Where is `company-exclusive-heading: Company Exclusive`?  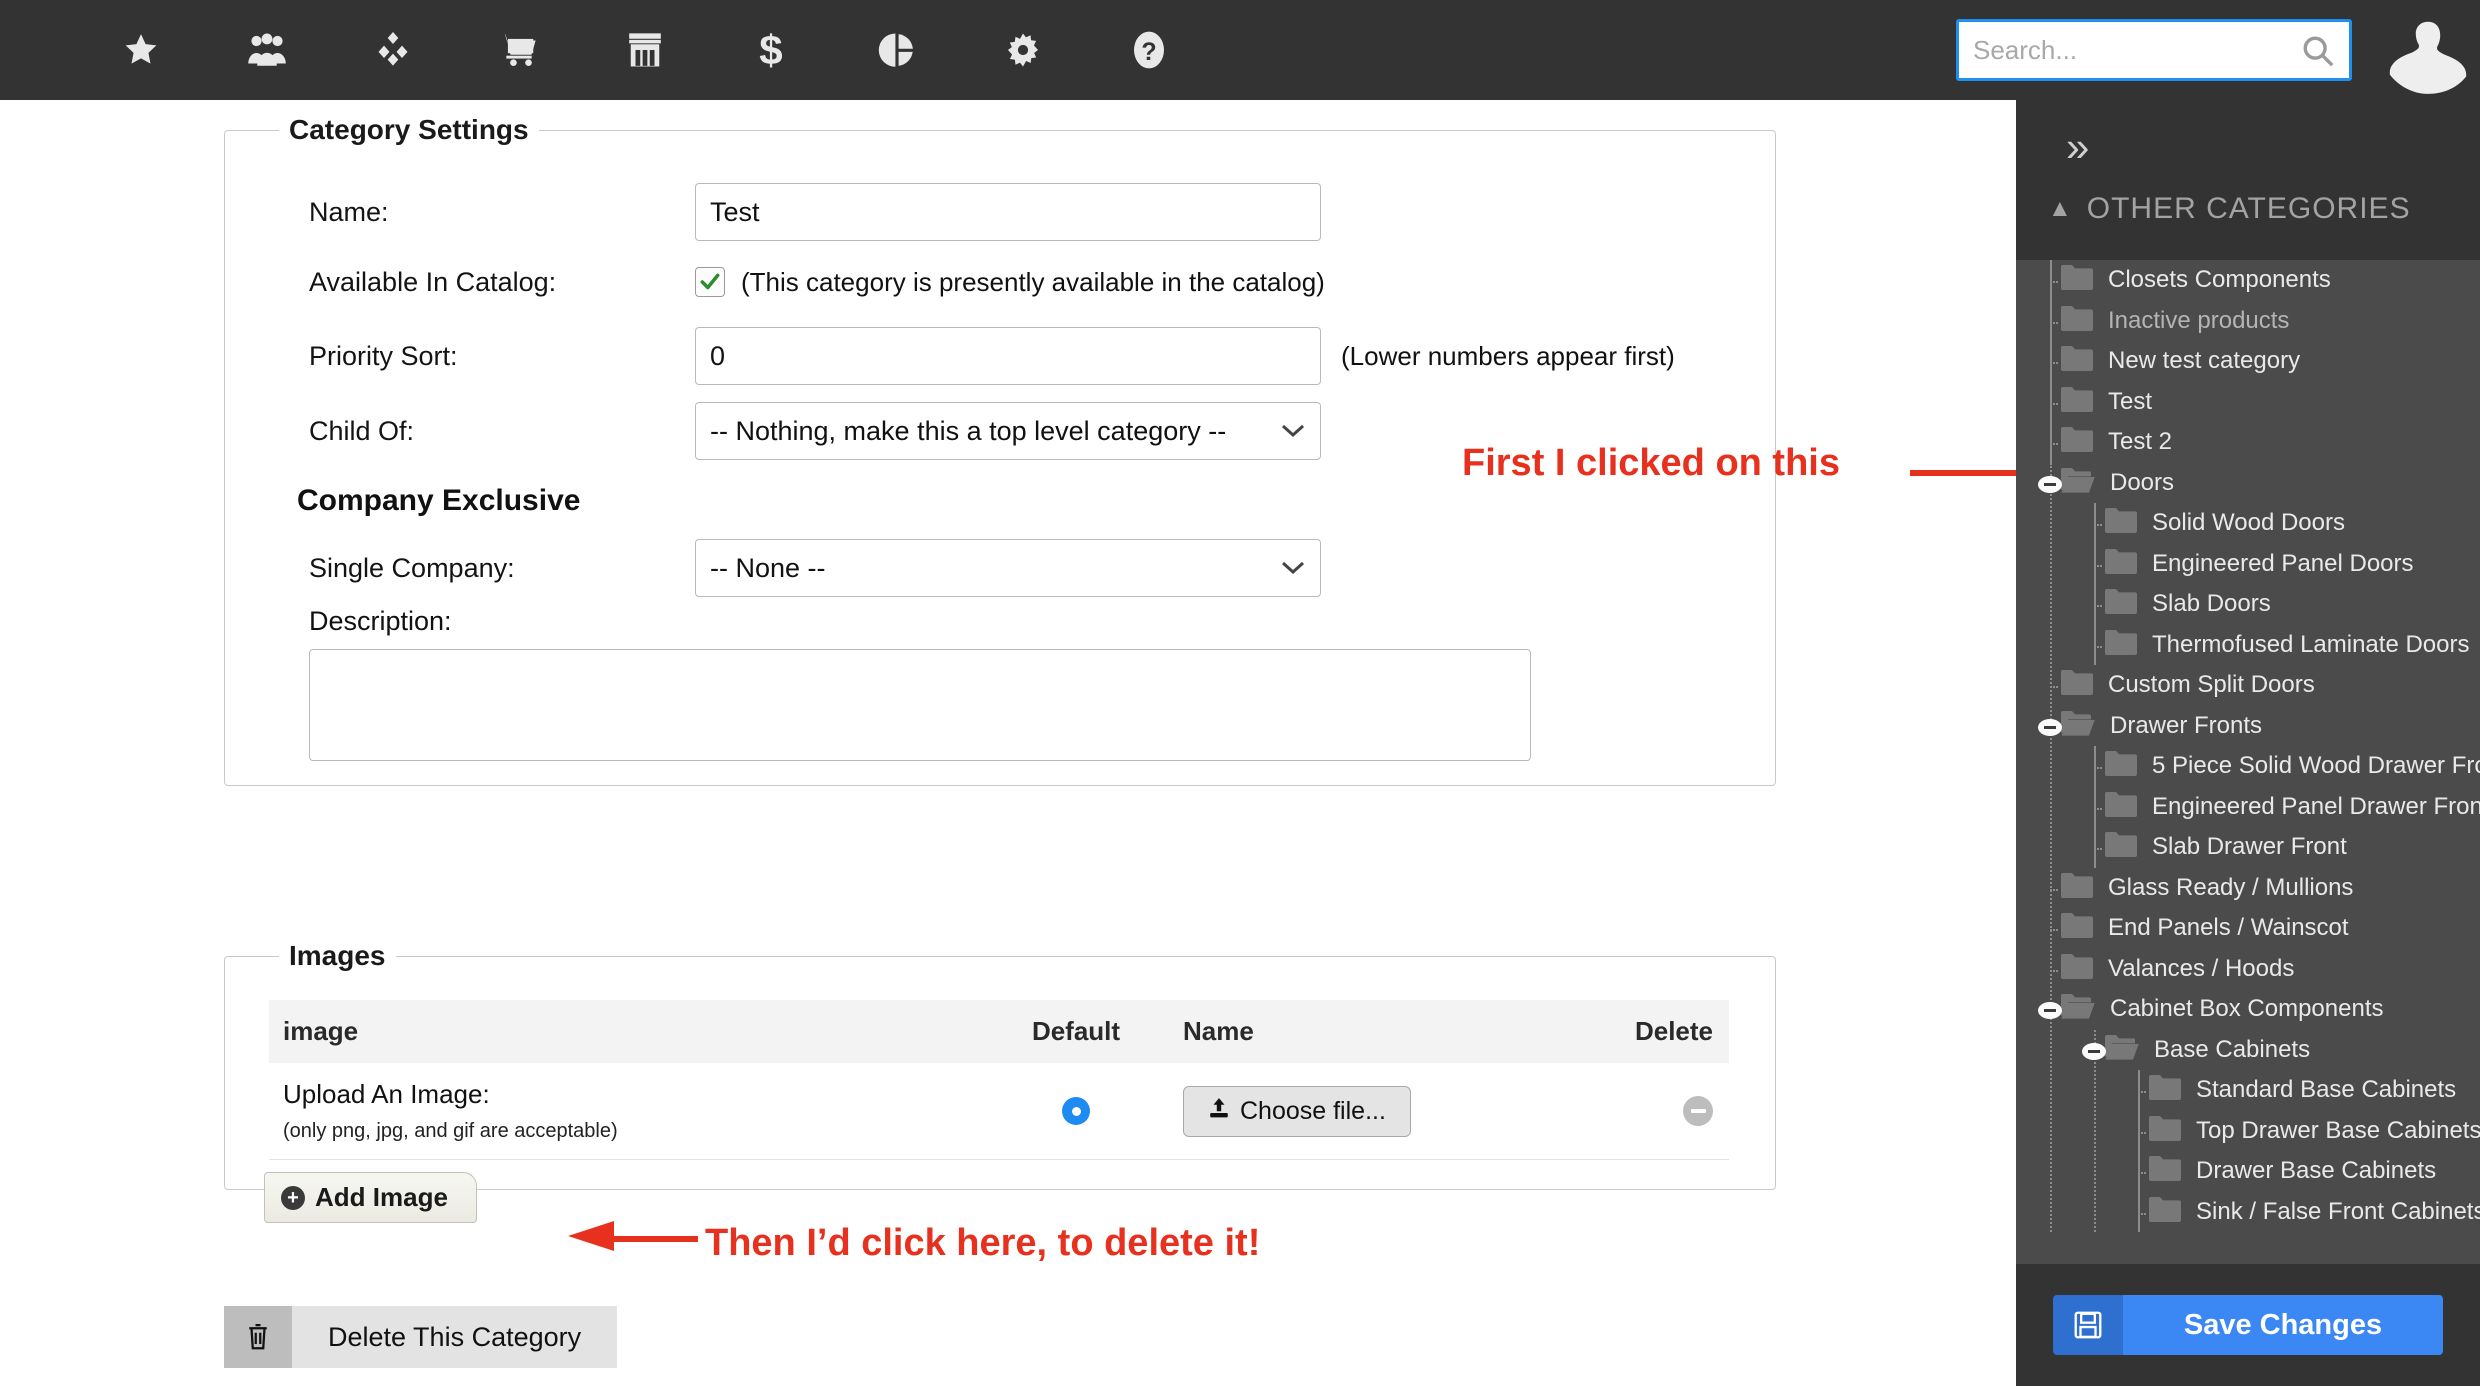 company-exclusive-heading: Company Exclusive is located at coordinates (439, 500).